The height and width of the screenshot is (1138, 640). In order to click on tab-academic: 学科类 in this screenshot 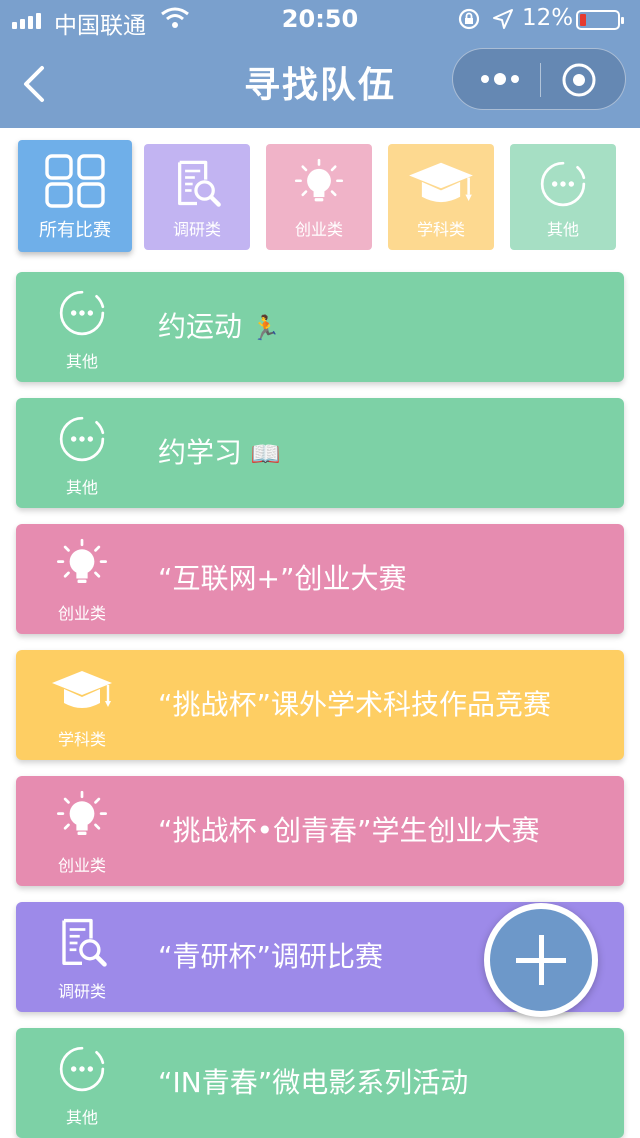, I will do `click(441, 197)`.